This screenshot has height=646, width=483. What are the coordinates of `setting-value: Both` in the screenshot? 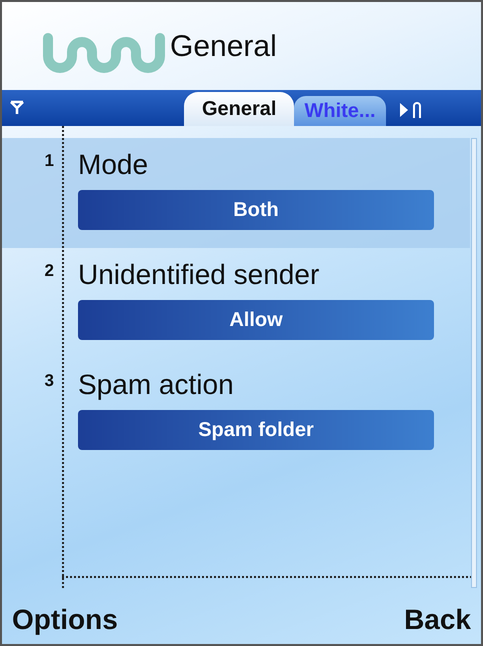 It's located at (256, 210).